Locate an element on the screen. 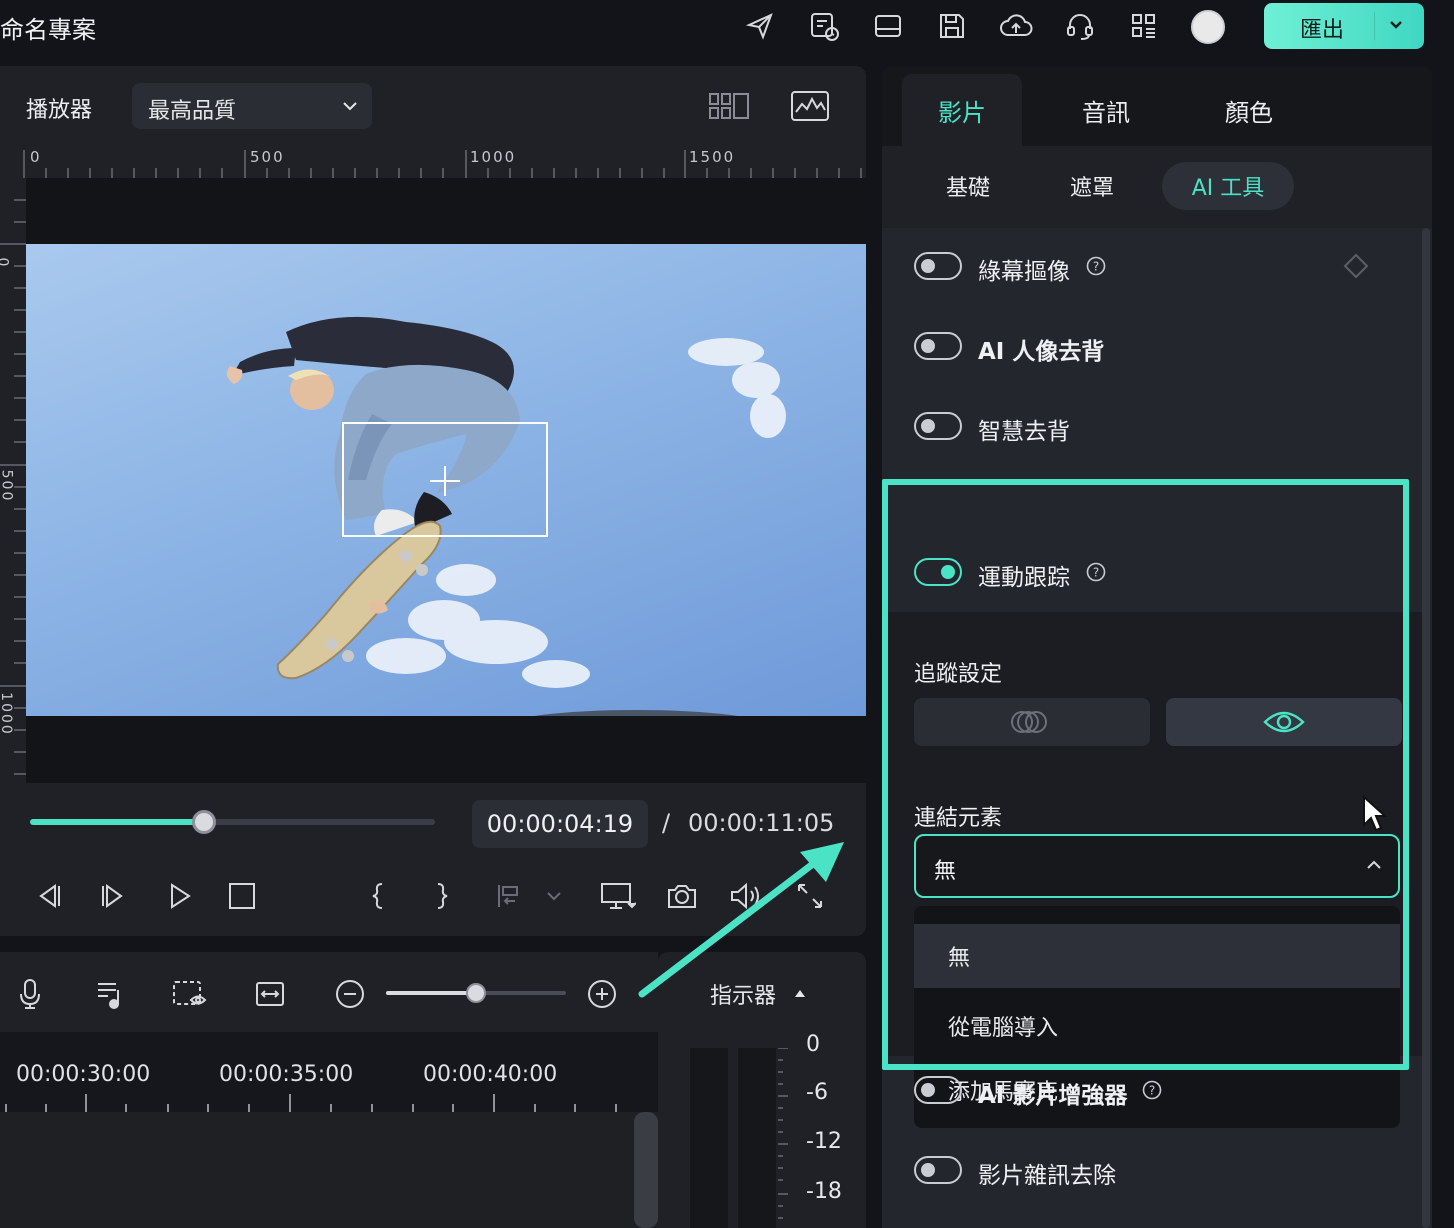 This screenshot has width=1454, height=1228. properties-scrollbar is located at coordinates (1426, 728).